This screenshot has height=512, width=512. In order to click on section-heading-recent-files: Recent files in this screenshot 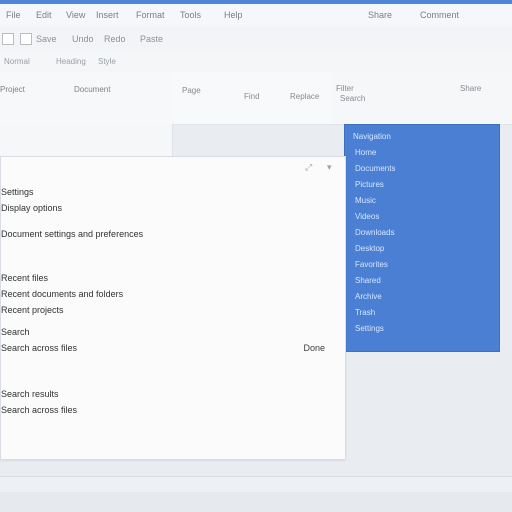, I will do `click(25, 278)`.